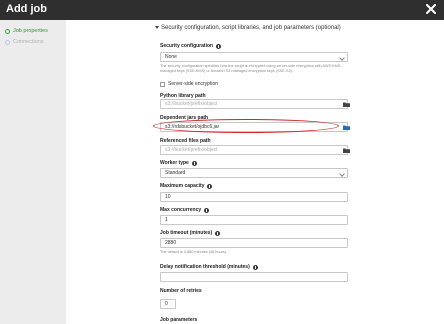  What do you see at coordinates (254, 277) in the screenshot?
I see `delay-notification-threshold-input` at bounding box center [254, 277].